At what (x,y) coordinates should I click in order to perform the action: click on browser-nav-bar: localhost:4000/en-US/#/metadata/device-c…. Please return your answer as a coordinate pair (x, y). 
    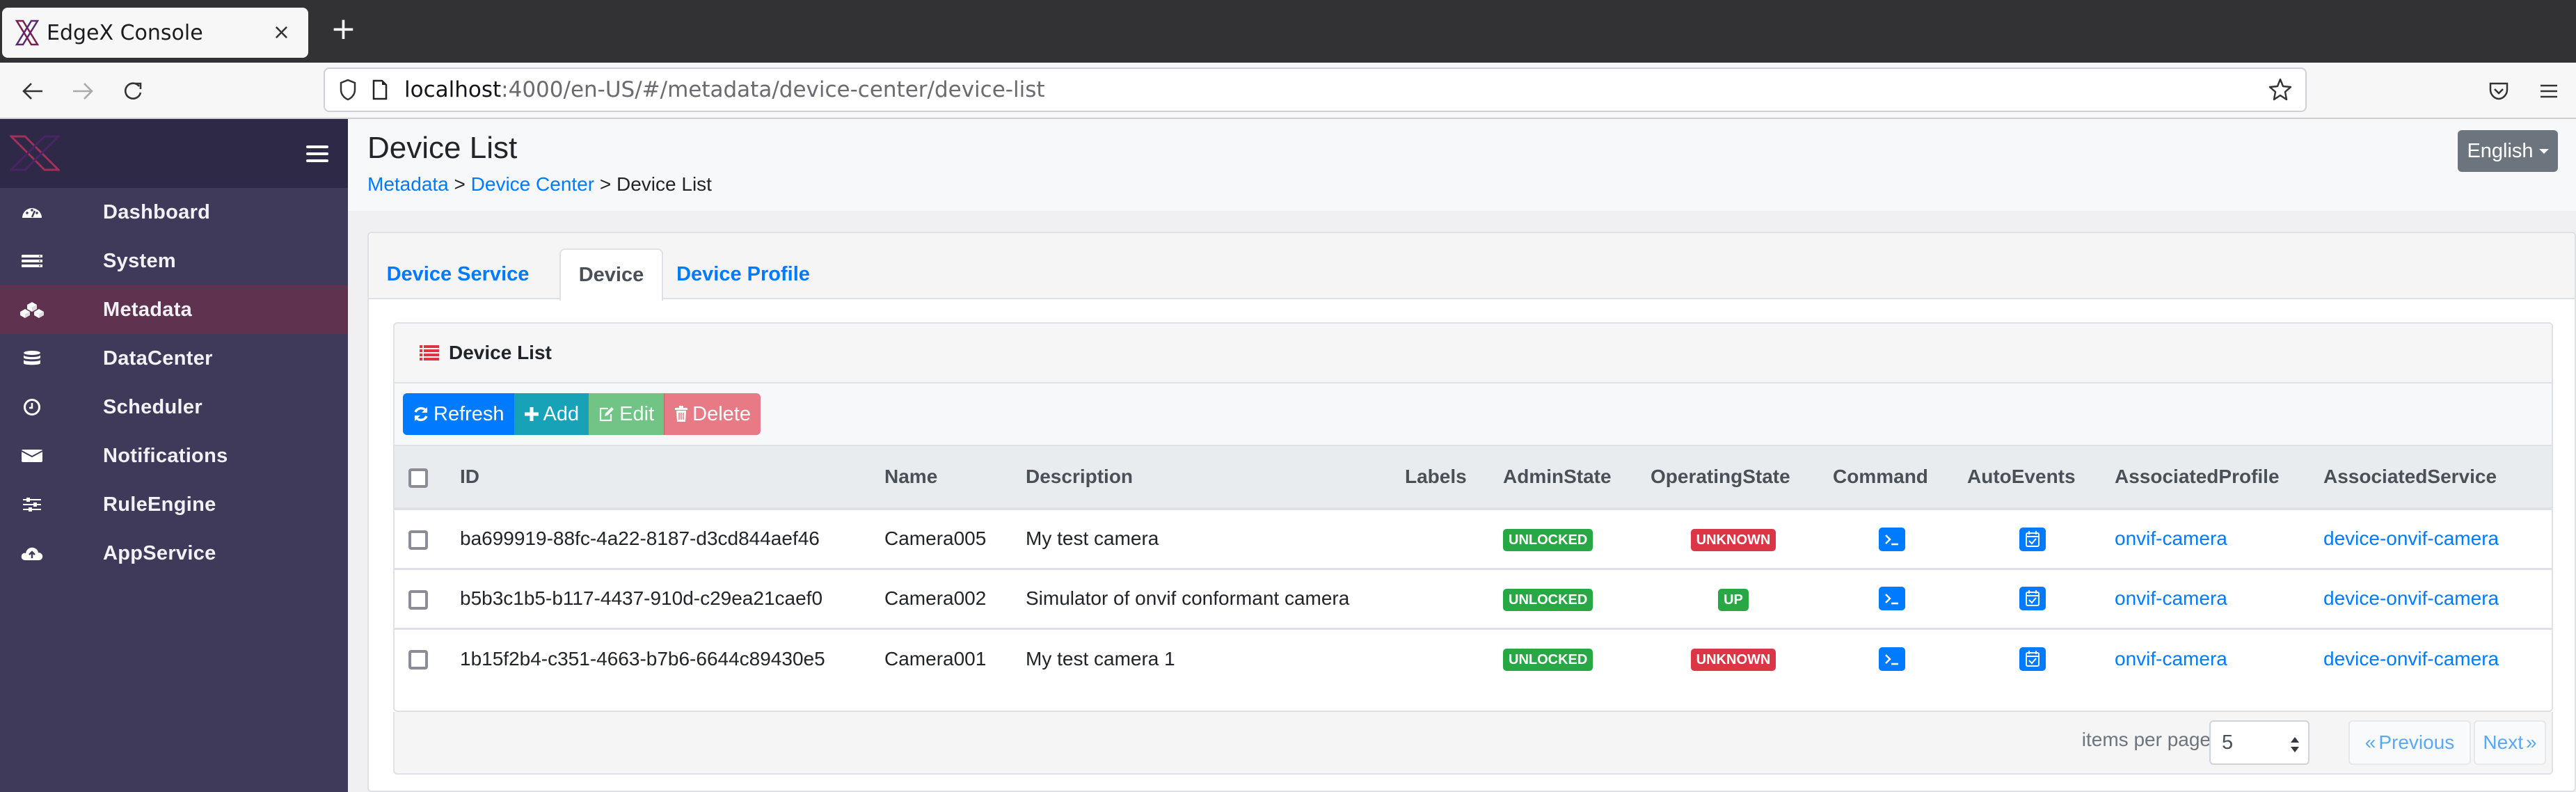
    Looking at the image, I should click on (1288, 91).